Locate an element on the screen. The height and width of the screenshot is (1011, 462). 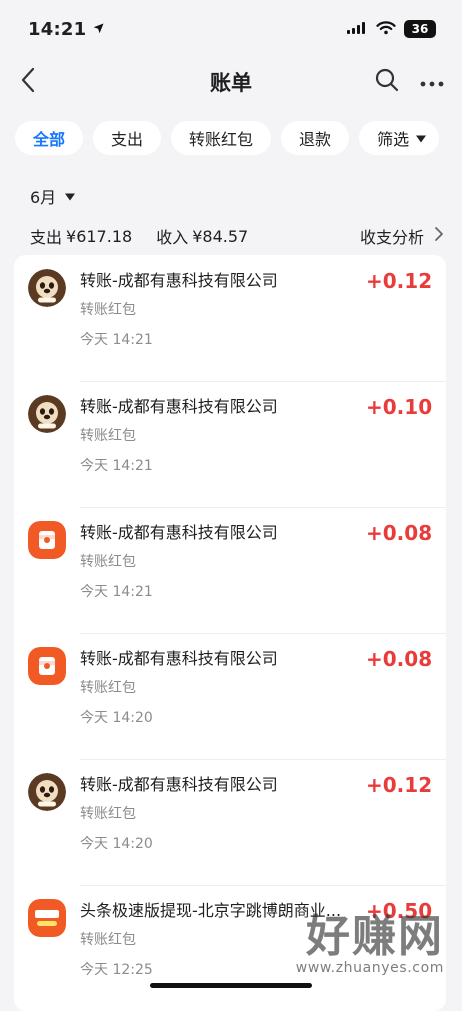
summary-totals: 支出 ¥617.18 收入 ¥84.57 收支分析 is located at coordinates (237, 236).